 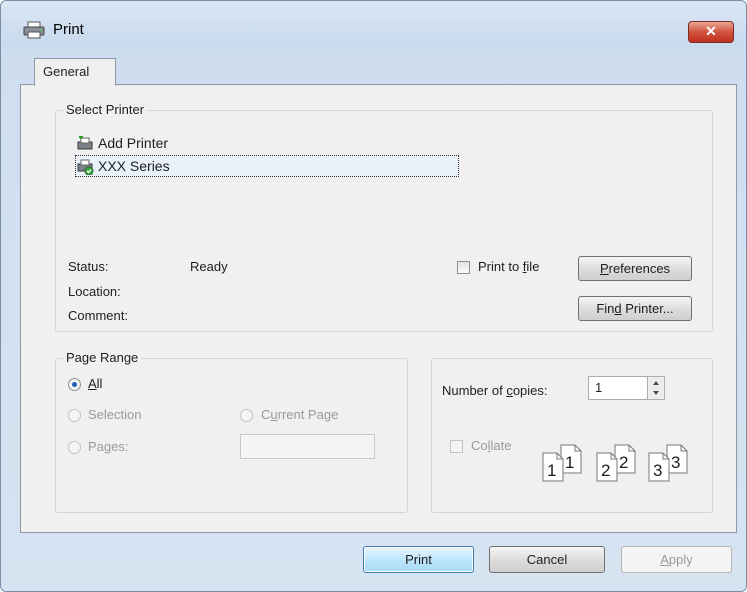 I want to click on selection-radio-label: Selection, so click(x=115, y=414).